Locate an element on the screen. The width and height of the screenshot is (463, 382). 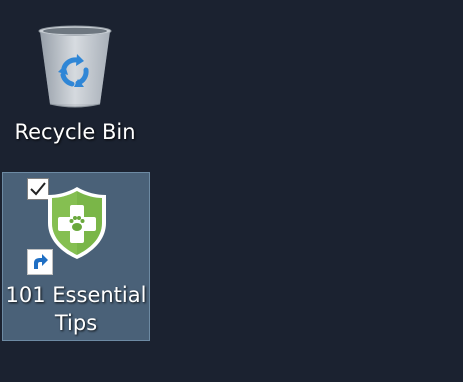
recycle-bin-icon is located at coordinates (75, 66).